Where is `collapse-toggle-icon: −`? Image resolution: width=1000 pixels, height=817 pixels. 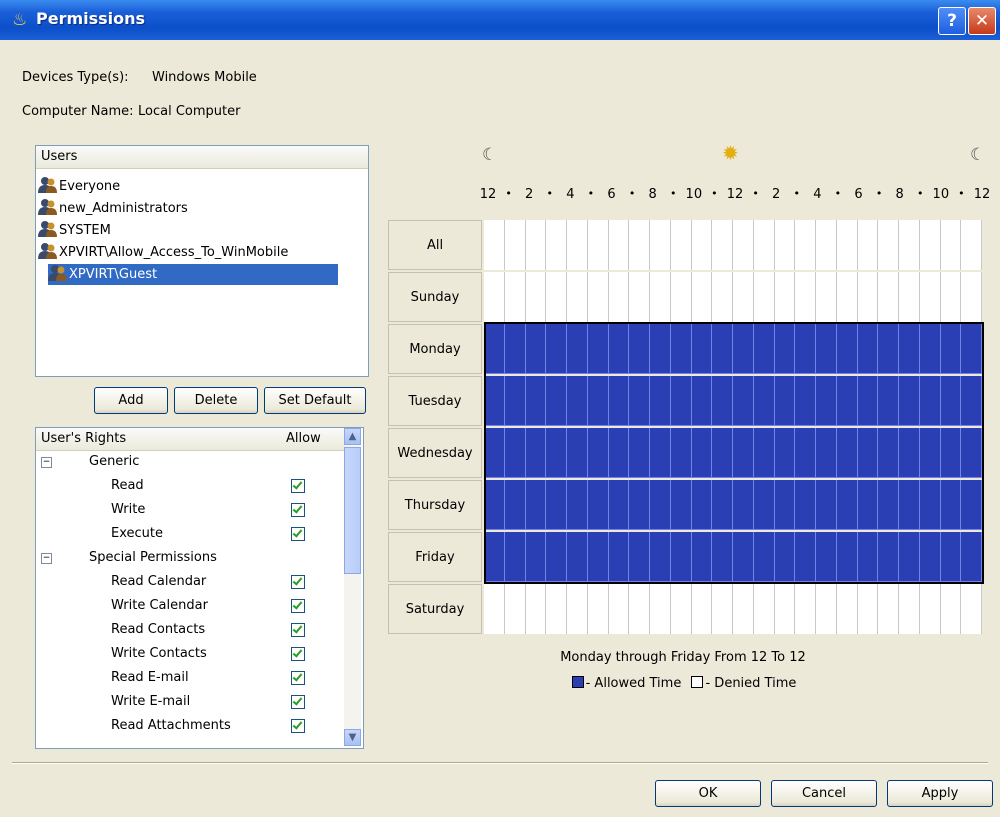
collapse-toggle-icon: − is located at coordinates (46, 558).